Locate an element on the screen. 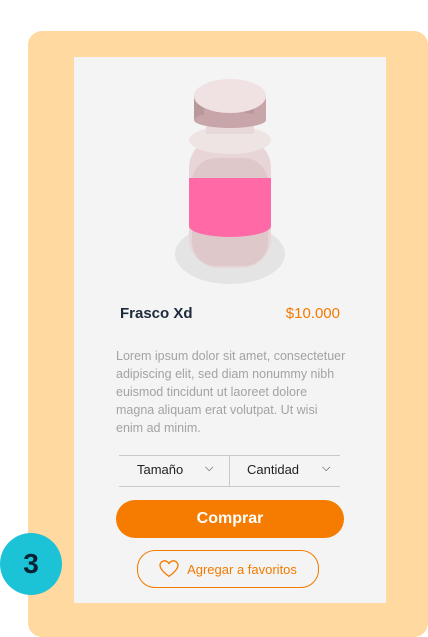 The height and width of the screenshot is (637, 428). product-price: $10.000 is located at coordinates (312, 313).